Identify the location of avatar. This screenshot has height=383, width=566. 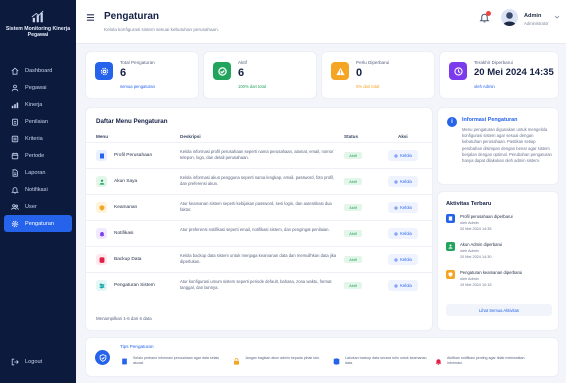
(509, 17).